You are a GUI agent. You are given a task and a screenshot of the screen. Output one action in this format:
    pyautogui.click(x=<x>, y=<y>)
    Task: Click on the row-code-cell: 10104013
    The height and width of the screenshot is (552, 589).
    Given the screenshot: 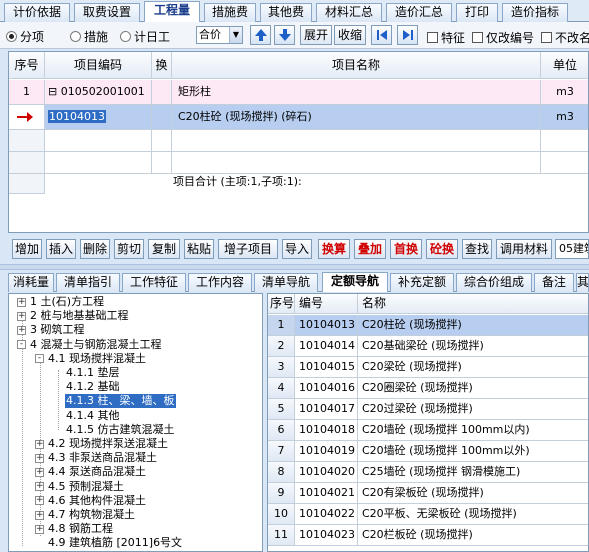 What is the action you would take?
    pyautogui.click(x=98, y=117)
    